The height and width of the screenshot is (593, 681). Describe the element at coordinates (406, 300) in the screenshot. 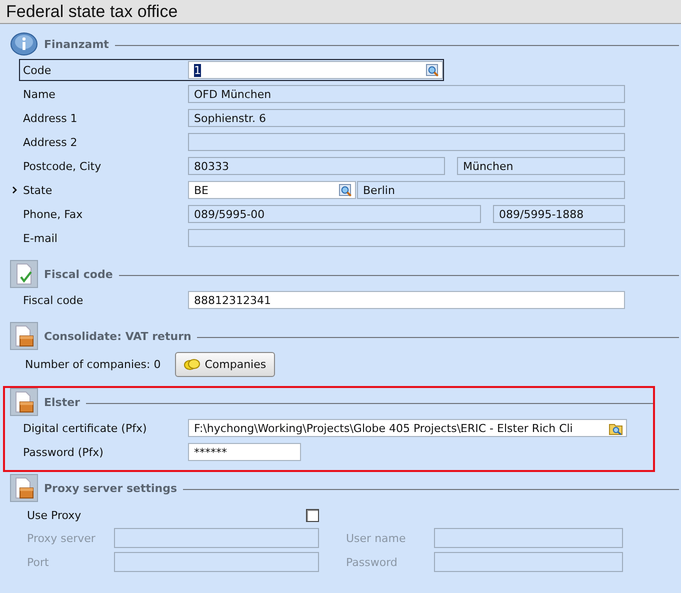

I see `input-field: 88812312341` at that location.